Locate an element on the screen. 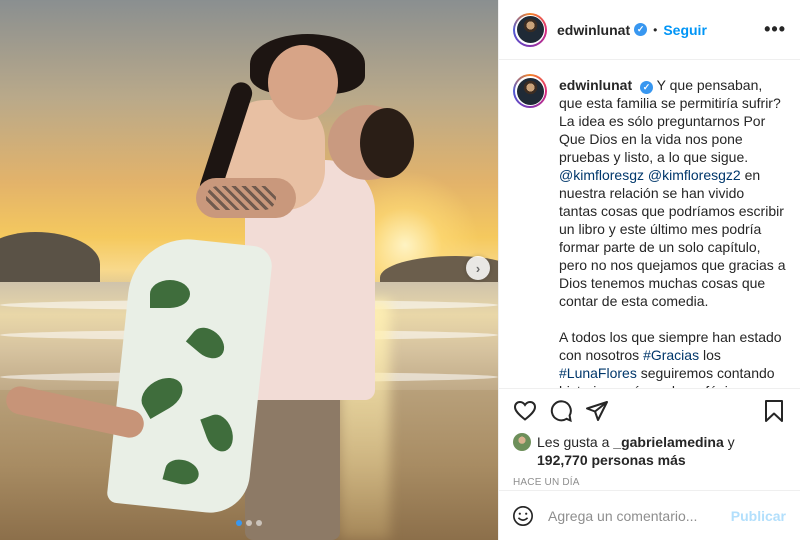 Image resolution: width=800 pixels, height=540 pixels. comment-input is located at coordinates (633, 515).